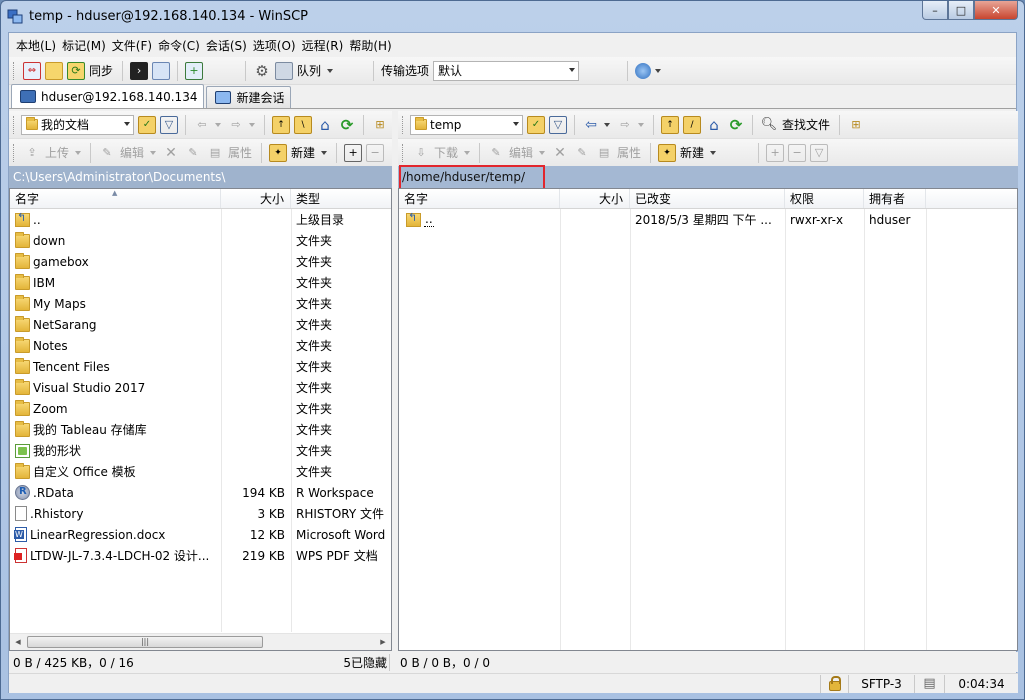 The image size is (1025, 700). Describe the element at coordinates (881, 683) in the screenshot. I see `protocol-status: SFTP-3` at that location.